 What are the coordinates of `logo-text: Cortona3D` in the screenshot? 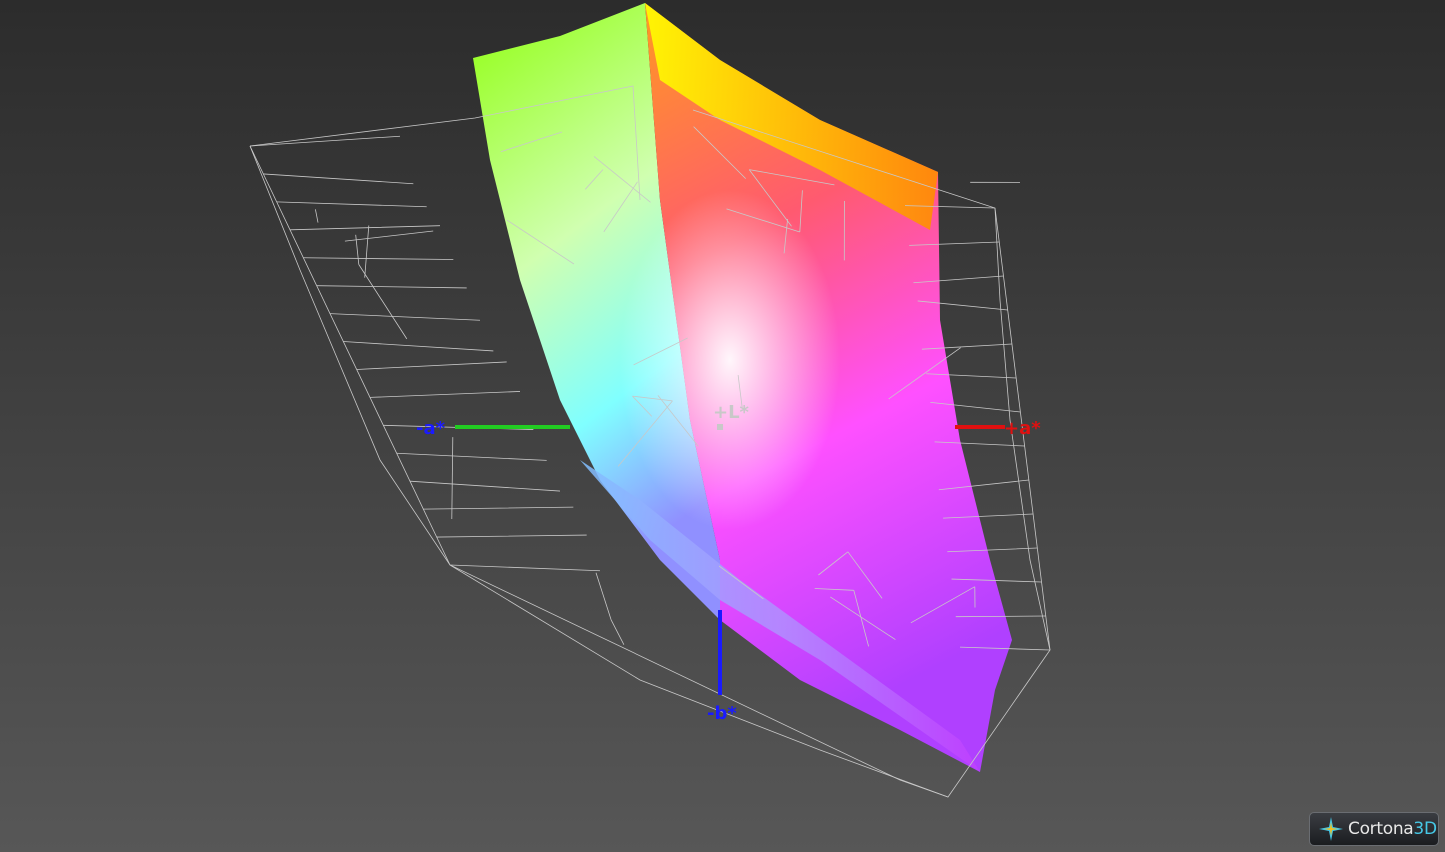 It's located at (1392, 829).